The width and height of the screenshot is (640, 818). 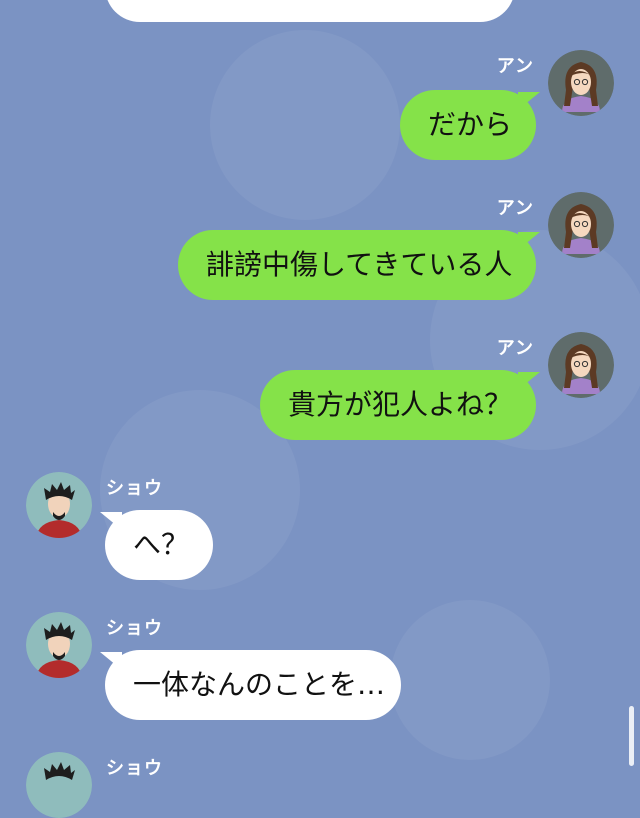 What do you see at coordinates (468, 125) in the screenshot?
I see `message-bubble: だから` at bounding box center [468, 125].